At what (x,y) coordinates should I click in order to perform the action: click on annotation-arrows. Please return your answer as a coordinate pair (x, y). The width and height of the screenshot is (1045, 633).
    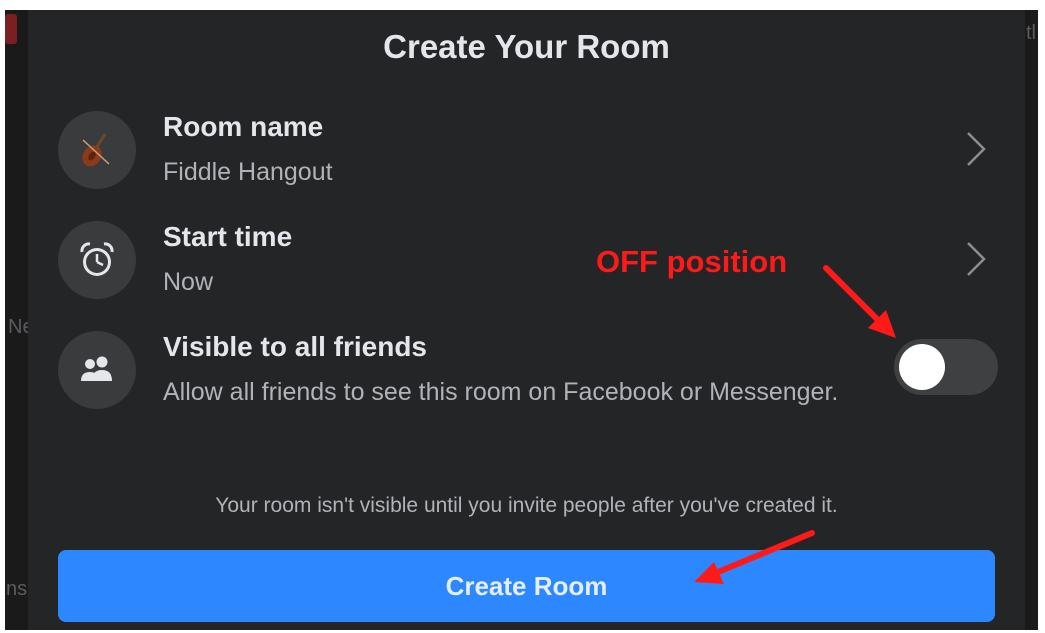
    Looking at the image, I should click on (795, 424).